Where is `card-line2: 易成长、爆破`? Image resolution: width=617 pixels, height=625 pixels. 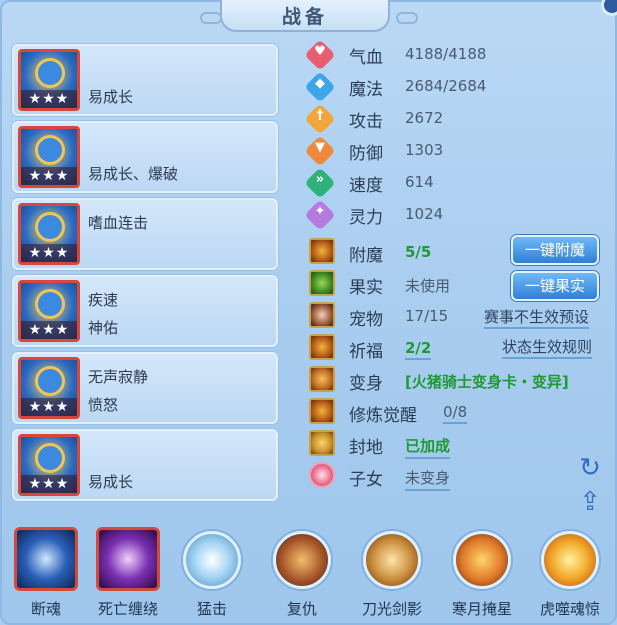
card-line2: 易成长、爆破 is located at coordinates (133, 174).